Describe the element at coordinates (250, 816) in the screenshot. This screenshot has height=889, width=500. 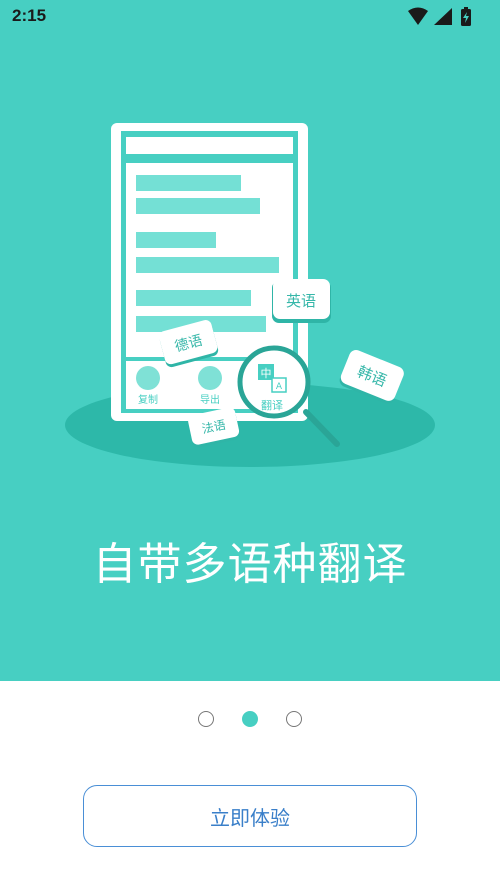
I see `try-now-button: 立即体验` at that location.